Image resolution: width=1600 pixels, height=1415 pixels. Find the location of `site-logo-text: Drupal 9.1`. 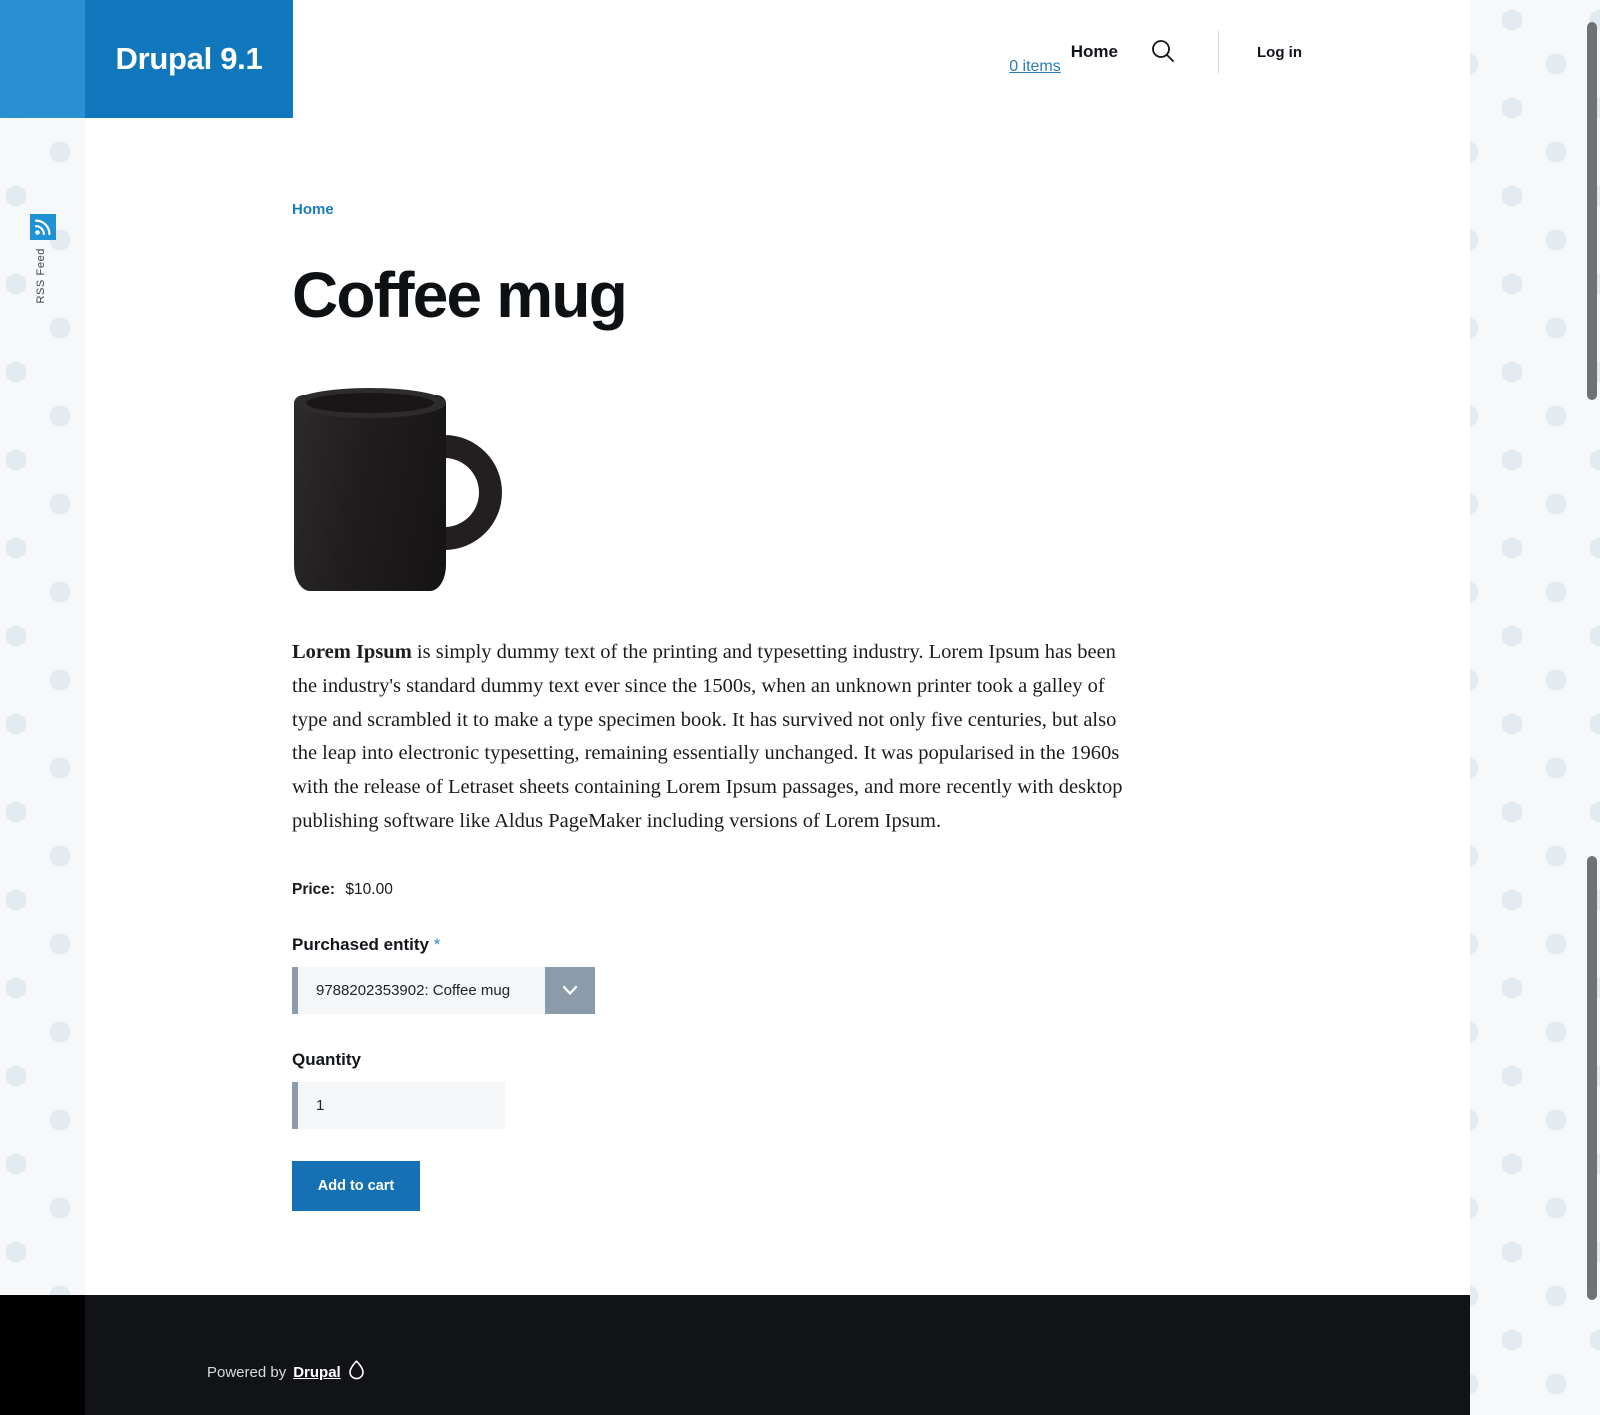

site-logo-text: Drupal 9.1 is located at coordinates (189, 58).